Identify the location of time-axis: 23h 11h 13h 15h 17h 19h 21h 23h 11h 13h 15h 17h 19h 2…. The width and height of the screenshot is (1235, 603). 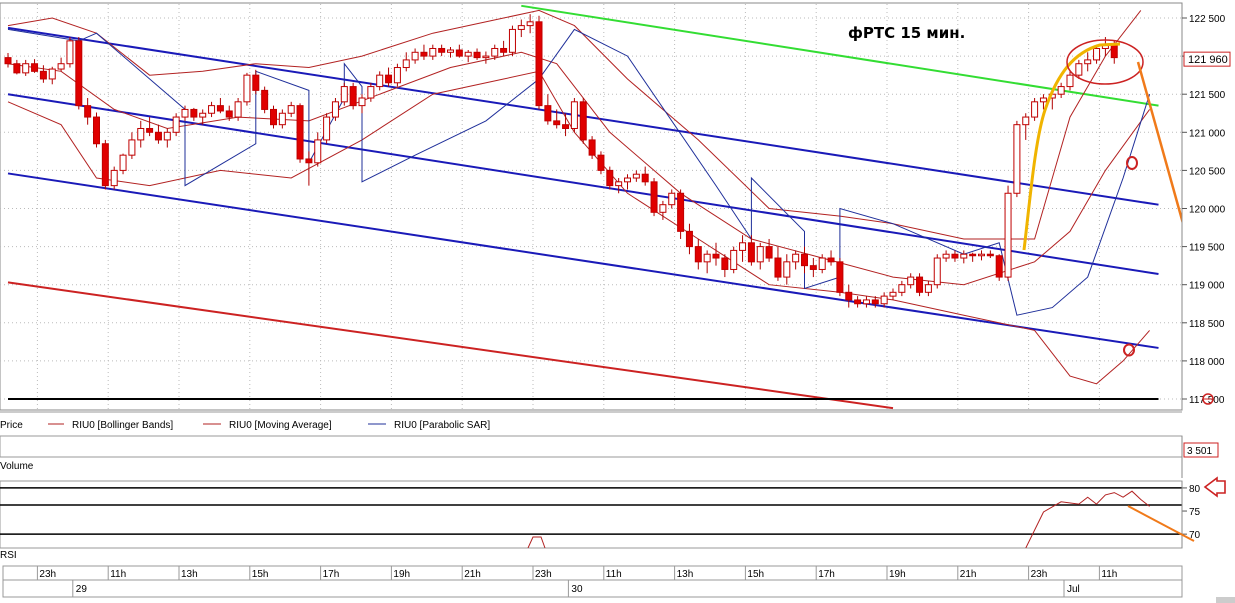
(592, 581).